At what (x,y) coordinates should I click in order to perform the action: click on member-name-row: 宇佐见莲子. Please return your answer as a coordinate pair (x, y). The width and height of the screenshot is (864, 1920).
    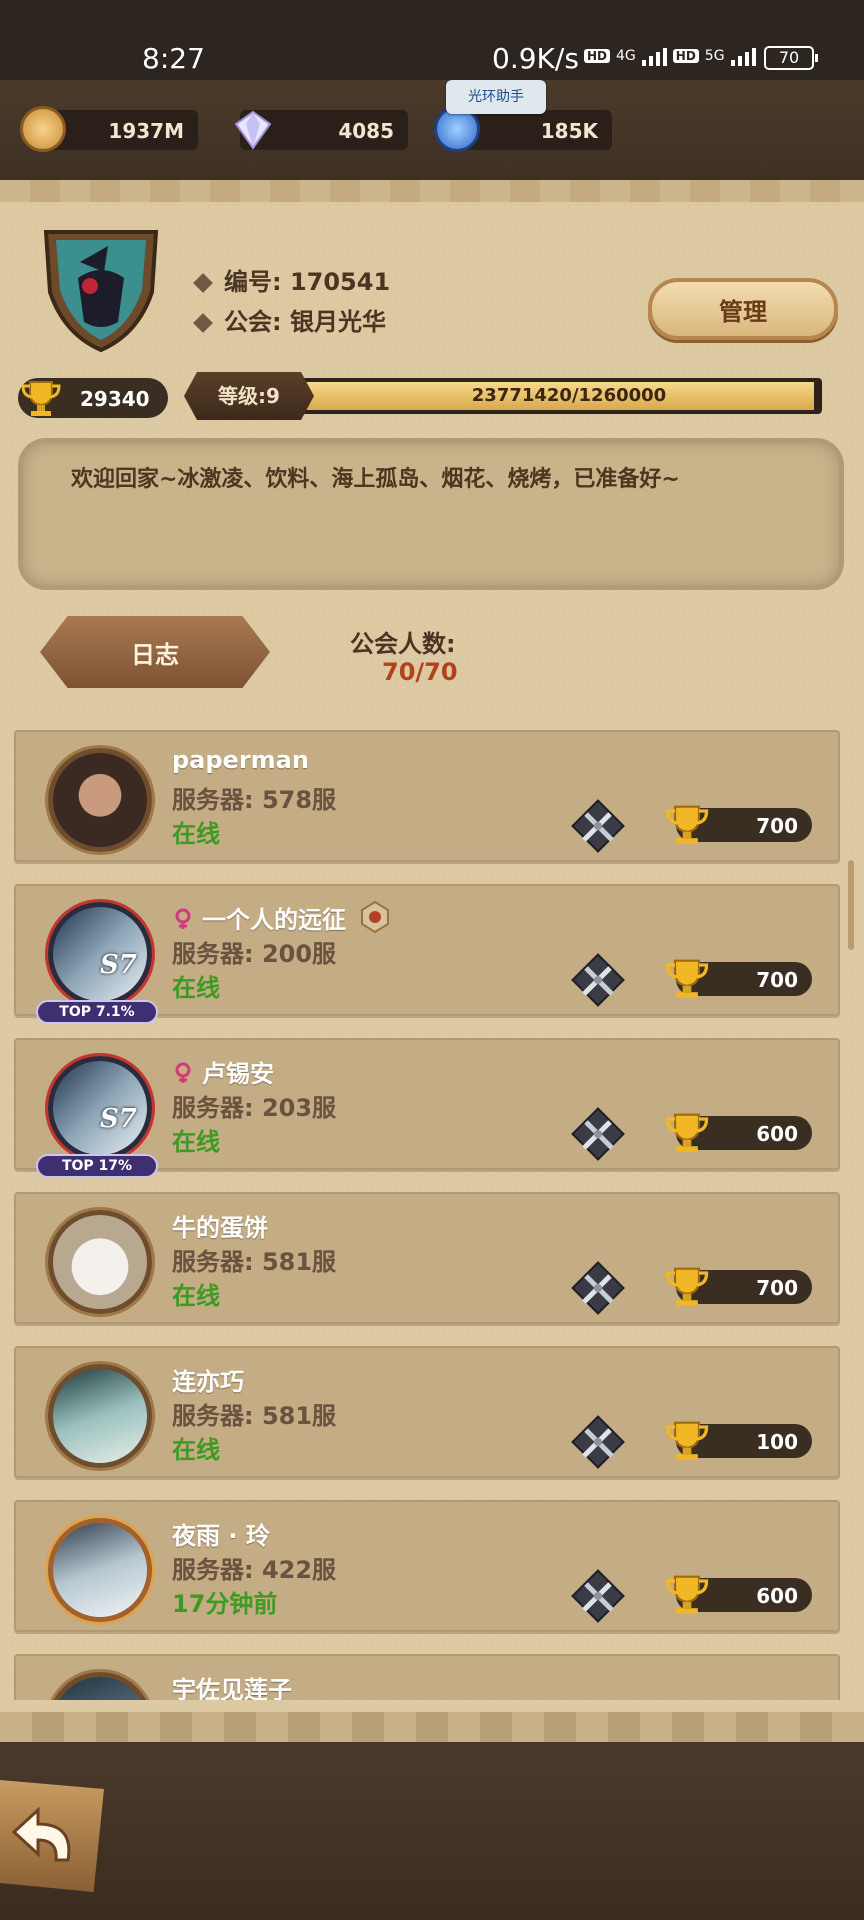
    Looking at the image, I should click on (232, 1685).